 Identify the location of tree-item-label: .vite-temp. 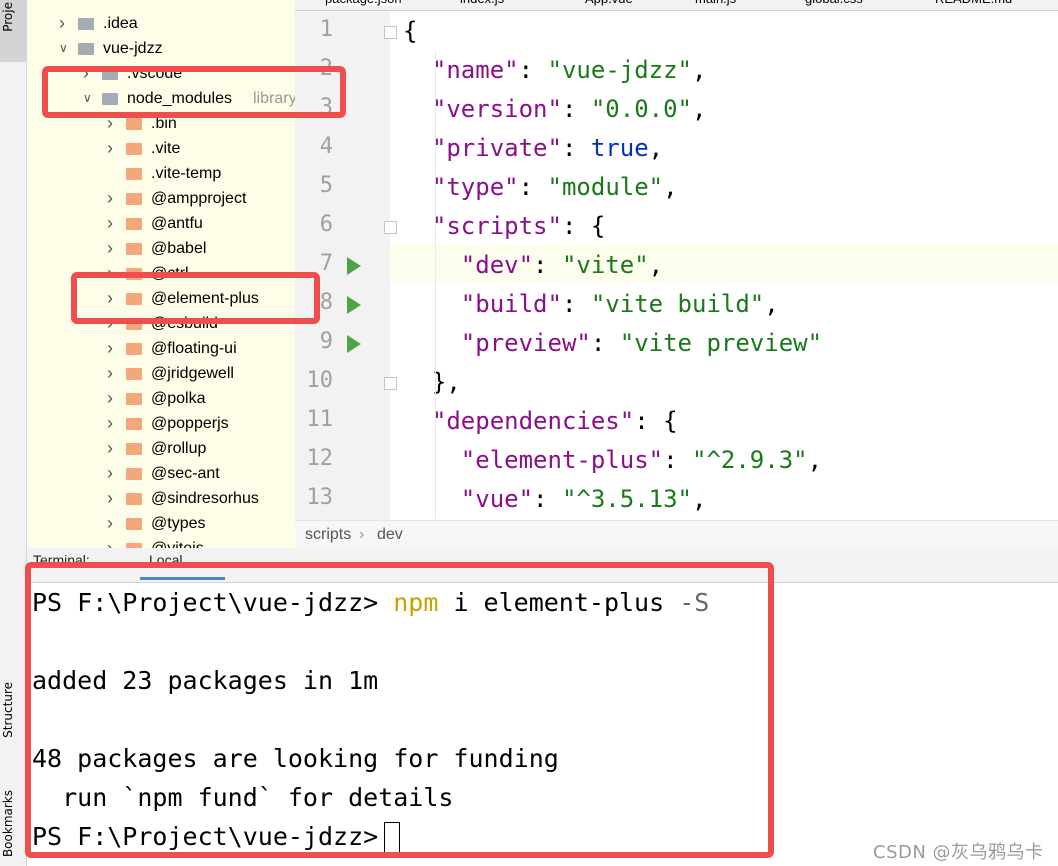
(186, 173).